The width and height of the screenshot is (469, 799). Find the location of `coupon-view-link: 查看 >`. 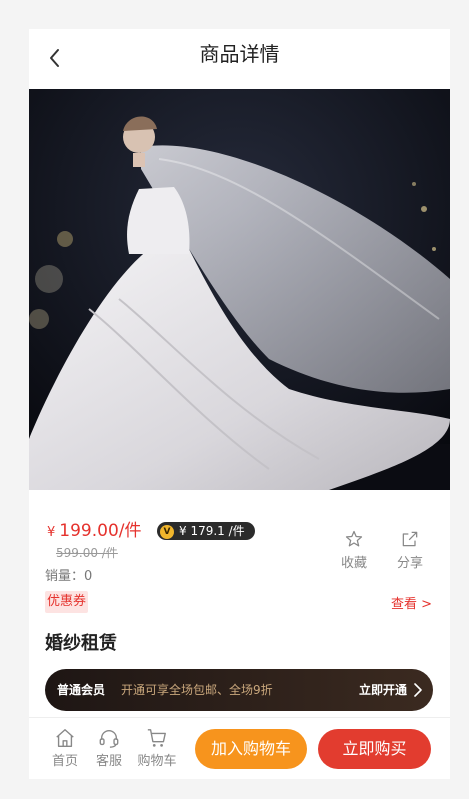

coupon-view-link: 查看 > is located at coordinates (411, 602).